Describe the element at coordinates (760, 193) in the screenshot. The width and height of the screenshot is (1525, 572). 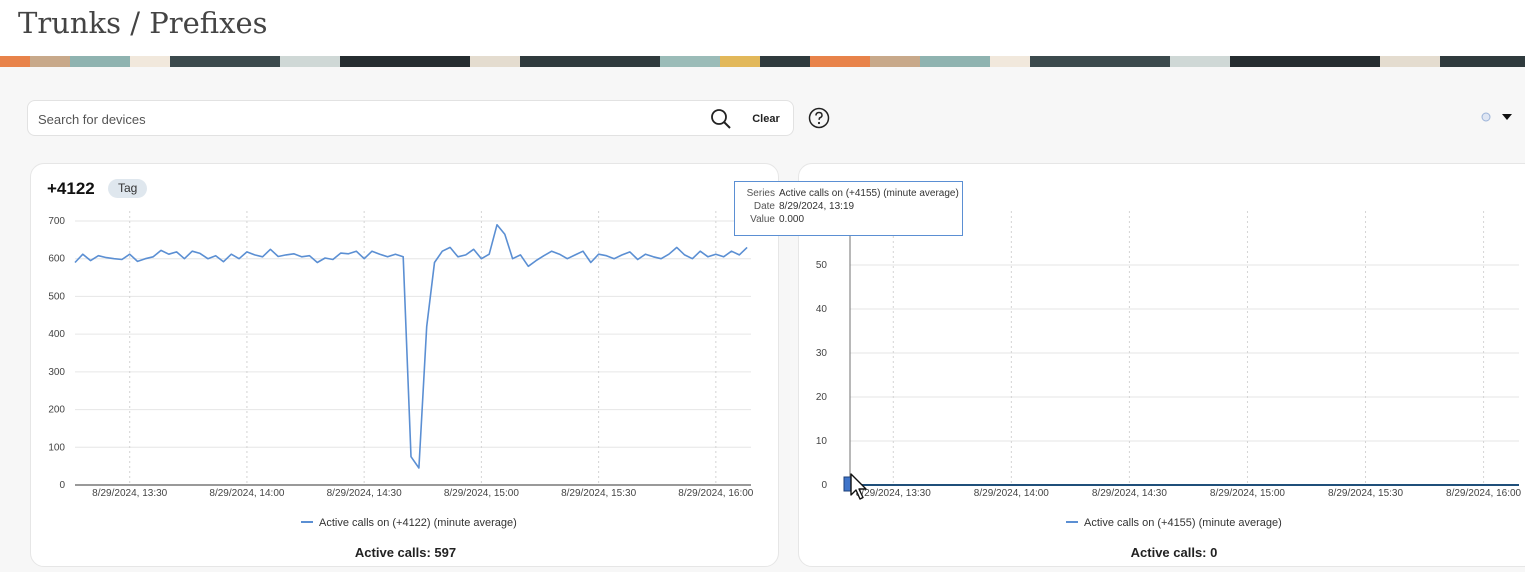
I see `tooltip-key: Series` at that location.